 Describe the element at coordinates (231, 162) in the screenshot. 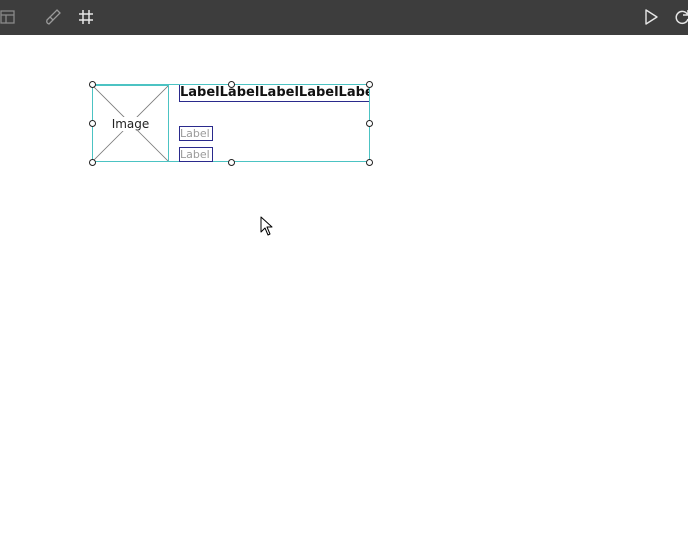

I see `resize-handle-bottom-center` at that location.